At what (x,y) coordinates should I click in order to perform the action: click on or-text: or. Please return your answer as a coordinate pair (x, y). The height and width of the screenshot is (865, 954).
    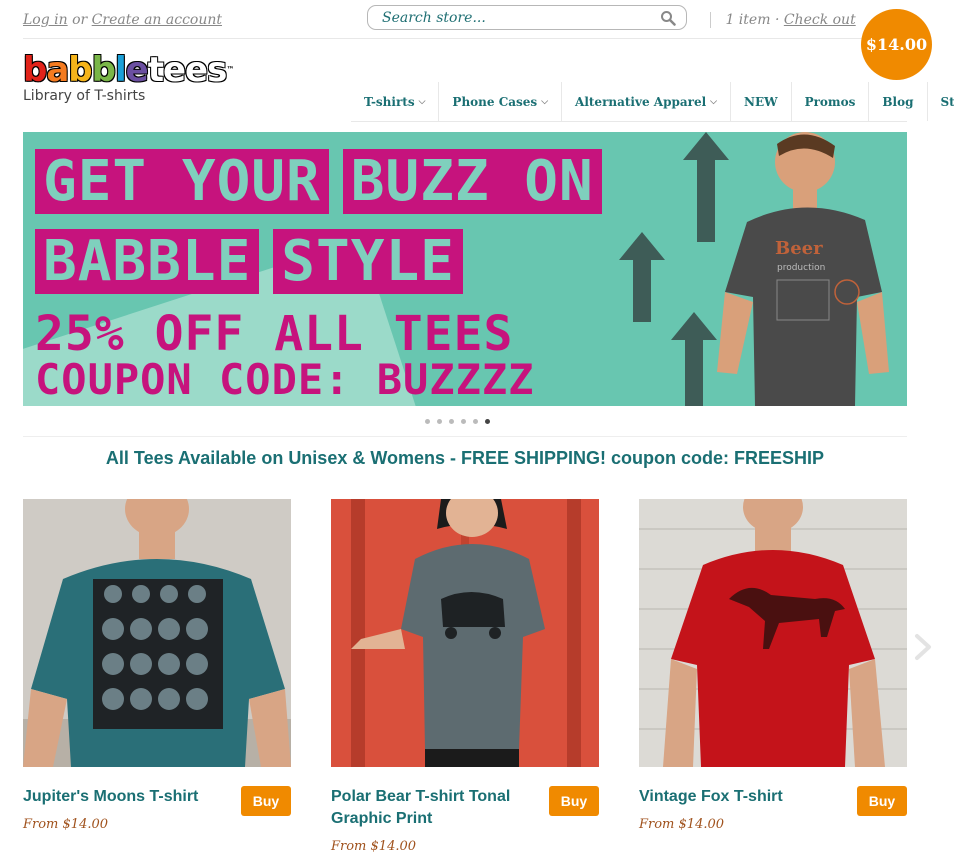
    Looking at the image, I should click on (80, 20).